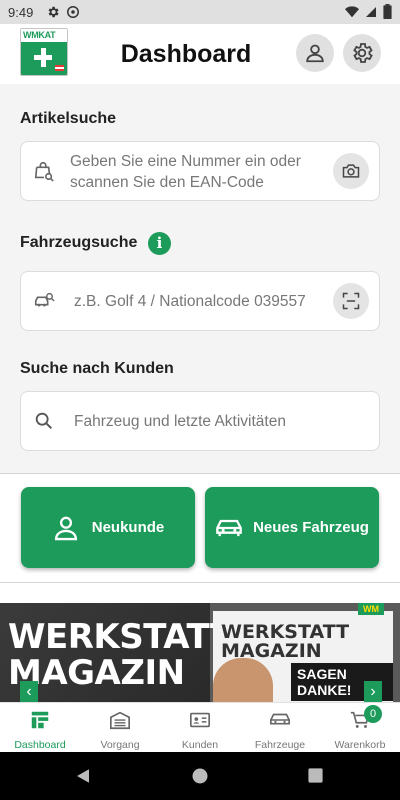 Image resolution: width=400 pixels, height=800 pixels. I want to click on nav-kunden: Kunden, so click(200, 728).